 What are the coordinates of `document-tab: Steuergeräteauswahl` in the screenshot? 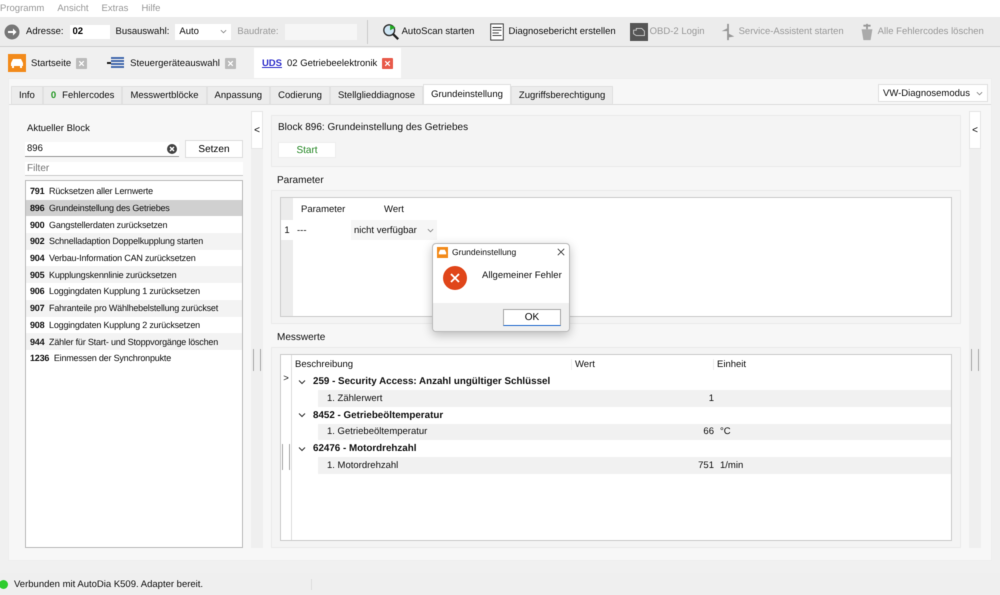 It's located at (174, 63).